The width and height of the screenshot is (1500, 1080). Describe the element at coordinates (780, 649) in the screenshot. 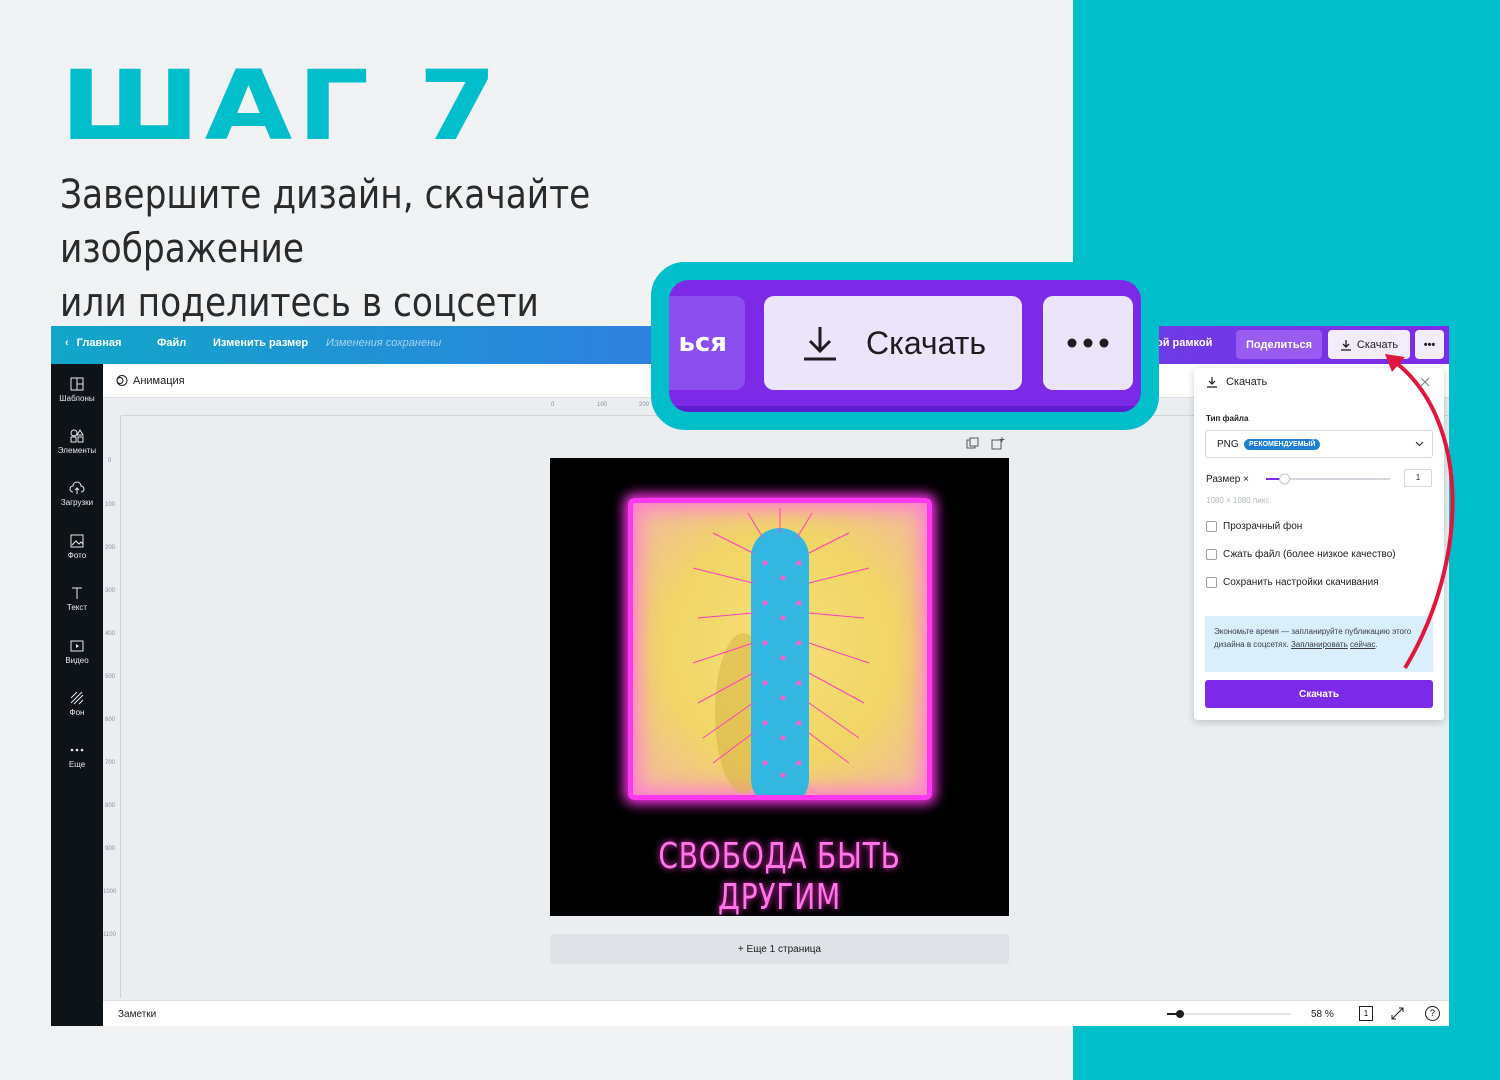

I see `neon-frame` at that location.